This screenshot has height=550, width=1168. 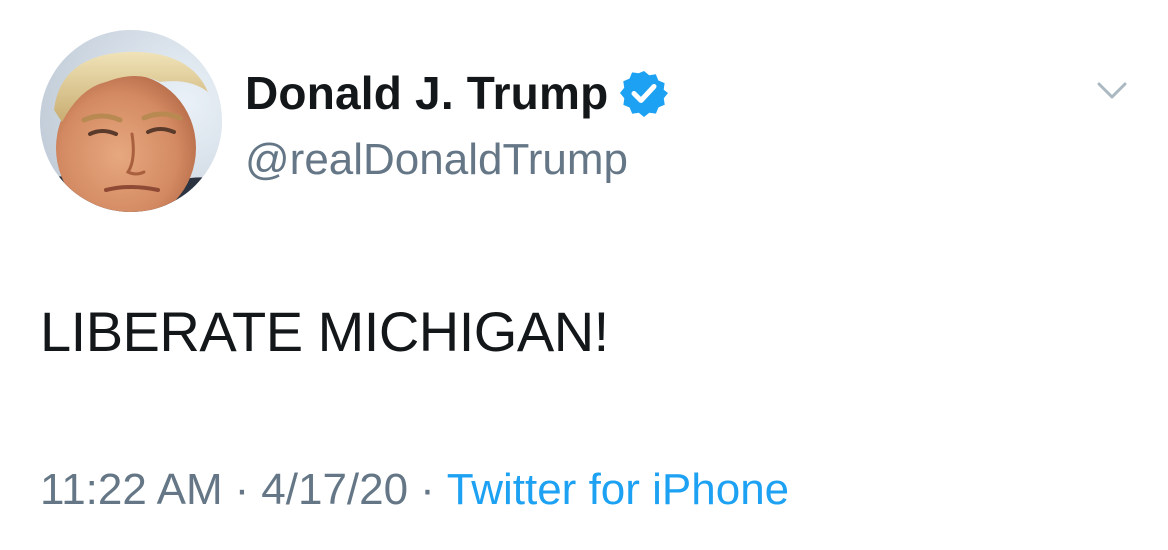 I want to click on tweet-meta: 11:22 AM · 4/17/20 · Twitter for iPhone, so click(x=414, y=490).